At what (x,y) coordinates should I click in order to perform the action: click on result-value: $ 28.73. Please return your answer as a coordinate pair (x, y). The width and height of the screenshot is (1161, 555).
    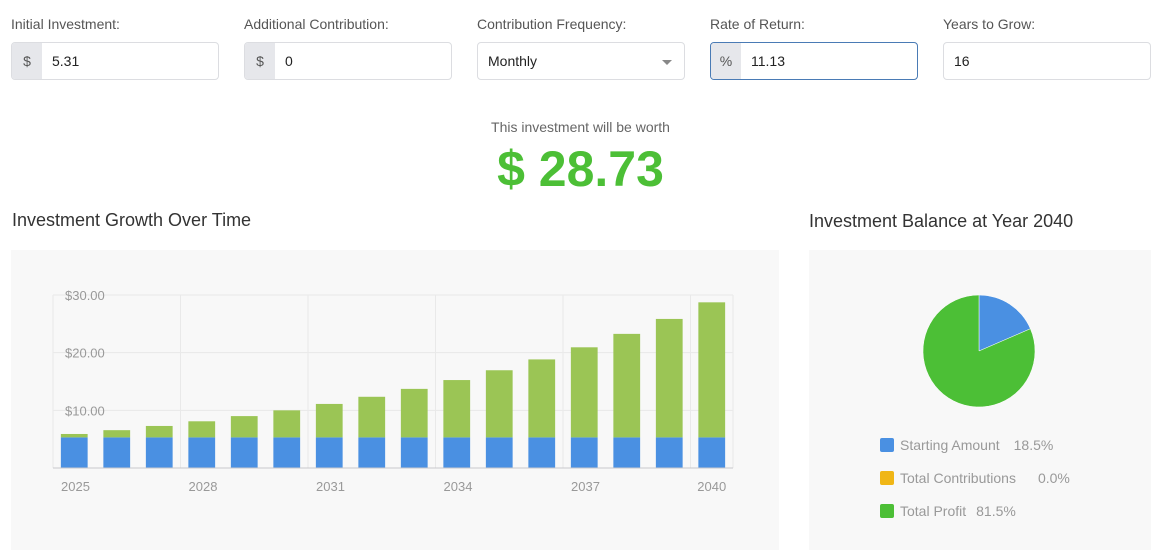
    Looking at the image, I should click on (580, 169).